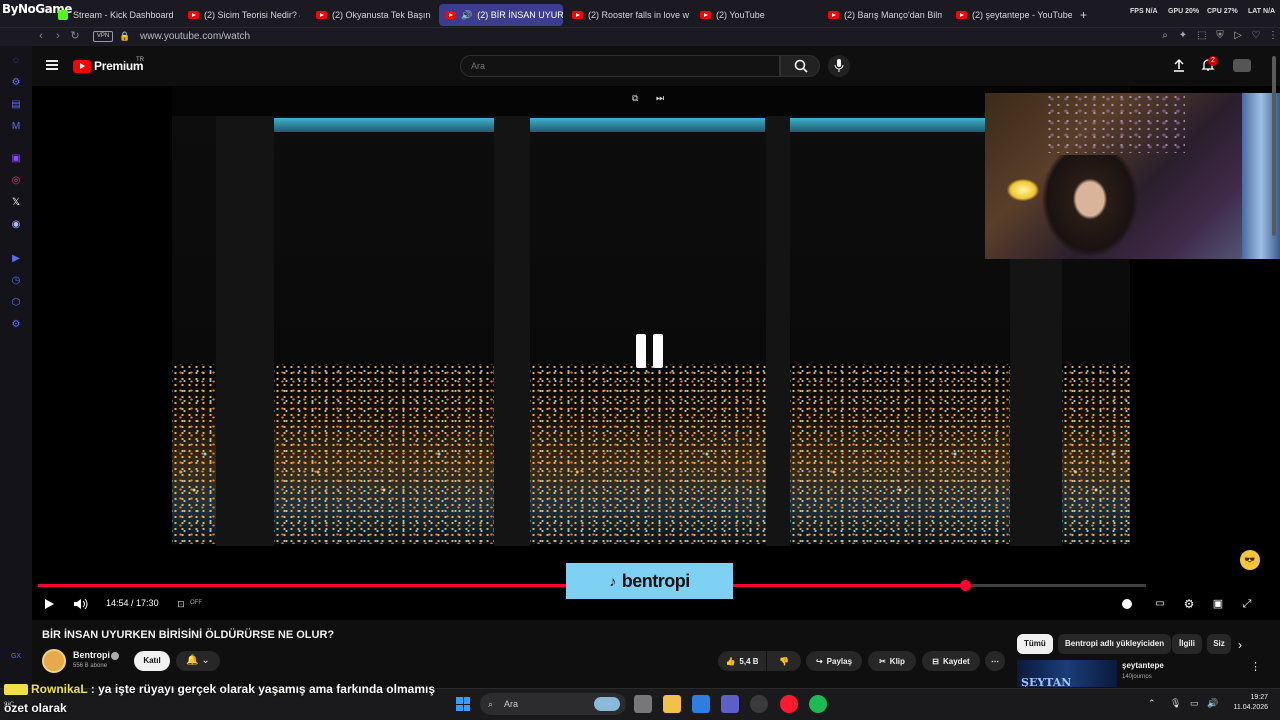  I want to click on gx-control-icon: ⚙, so click(16, 83).